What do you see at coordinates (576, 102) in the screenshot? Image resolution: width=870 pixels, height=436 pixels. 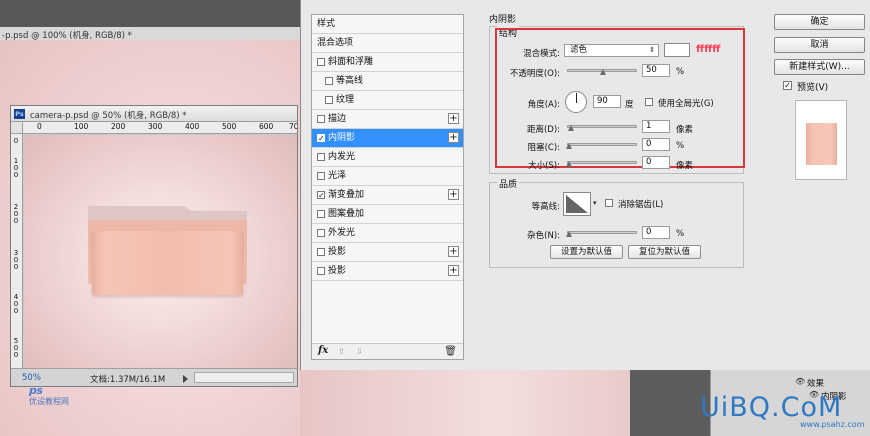 I see `angle-dial` at bounding box center [576, 102].